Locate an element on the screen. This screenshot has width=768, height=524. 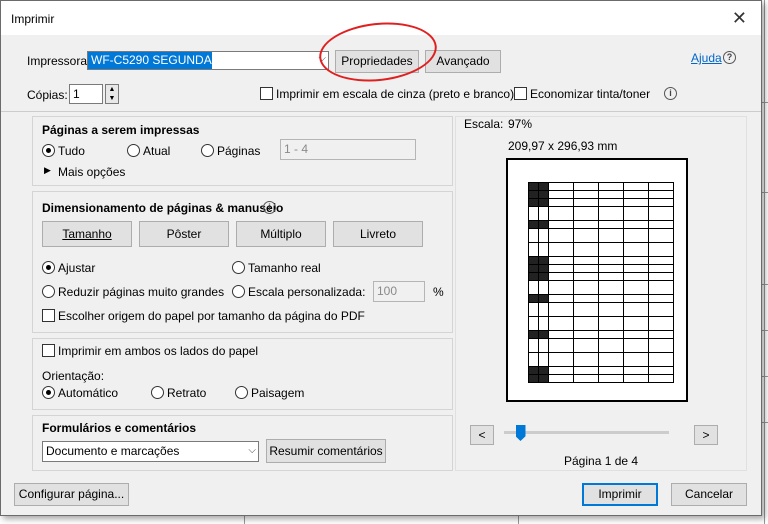
pages-all-label: Tudo is located at coordinates (71, 151).